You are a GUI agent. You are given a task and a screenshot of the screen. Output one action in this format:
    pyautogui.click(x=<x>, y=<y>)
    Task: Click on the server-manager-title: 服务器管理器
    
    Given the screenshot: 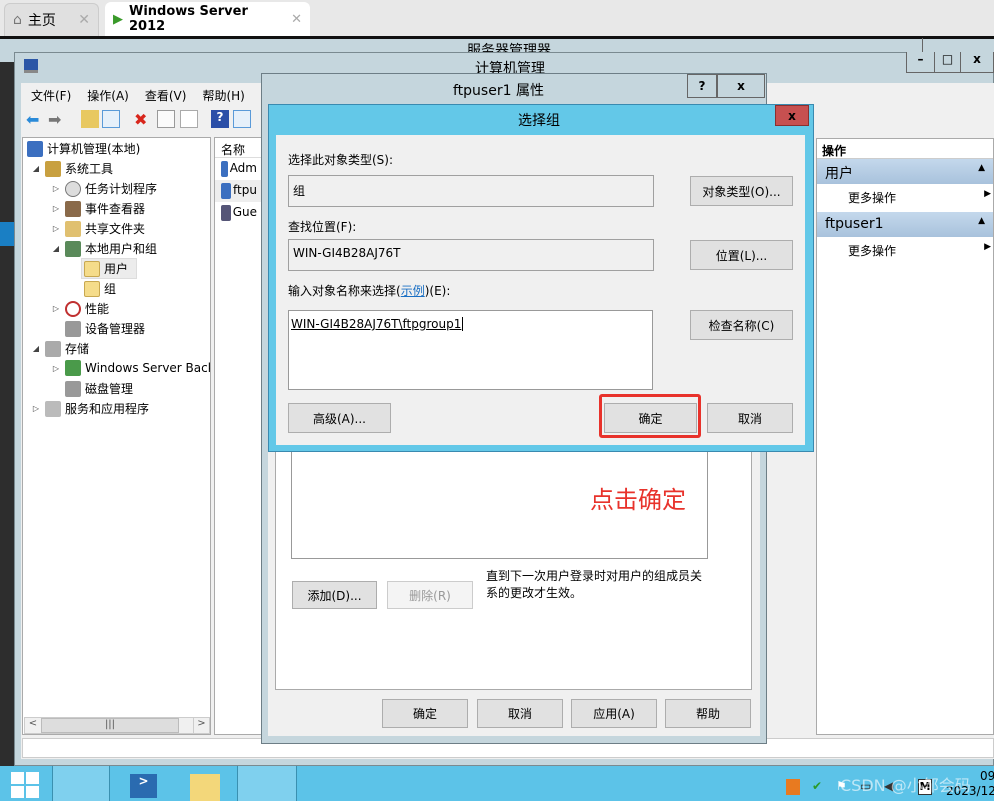 What is the action you would take?
    pyautogui.click(x=509, y=47)
    